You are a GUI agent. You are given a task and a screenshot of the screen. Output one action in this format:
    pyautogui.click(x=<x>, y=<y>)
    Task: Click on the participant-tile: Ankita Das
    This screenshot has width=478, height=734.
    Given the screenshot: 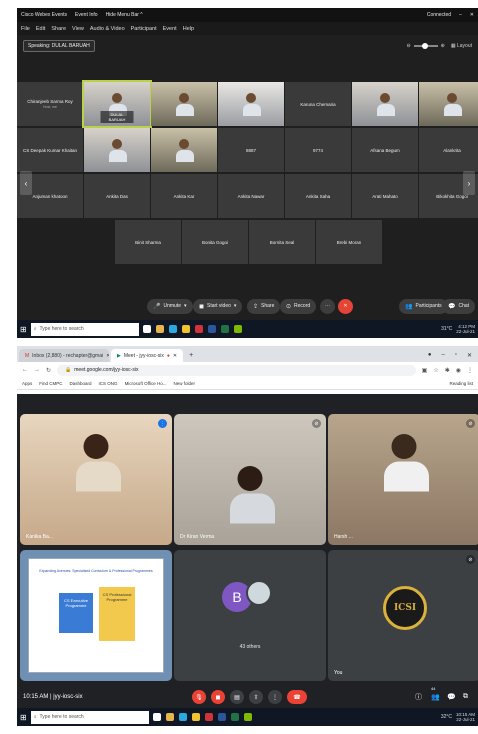 What is the action you would take?
    pyautogui.click(x=117, y=196)
    